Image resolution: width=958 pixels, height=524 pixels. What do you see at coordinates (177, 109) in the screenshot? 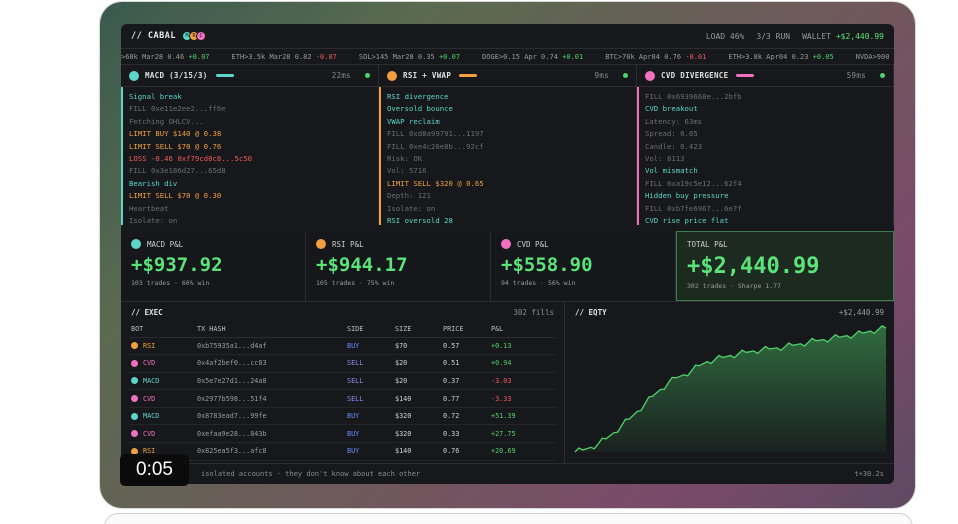
I see `log-line: FILL 0xe11e2ee2...ff6e` at bounding box center [177, 109].